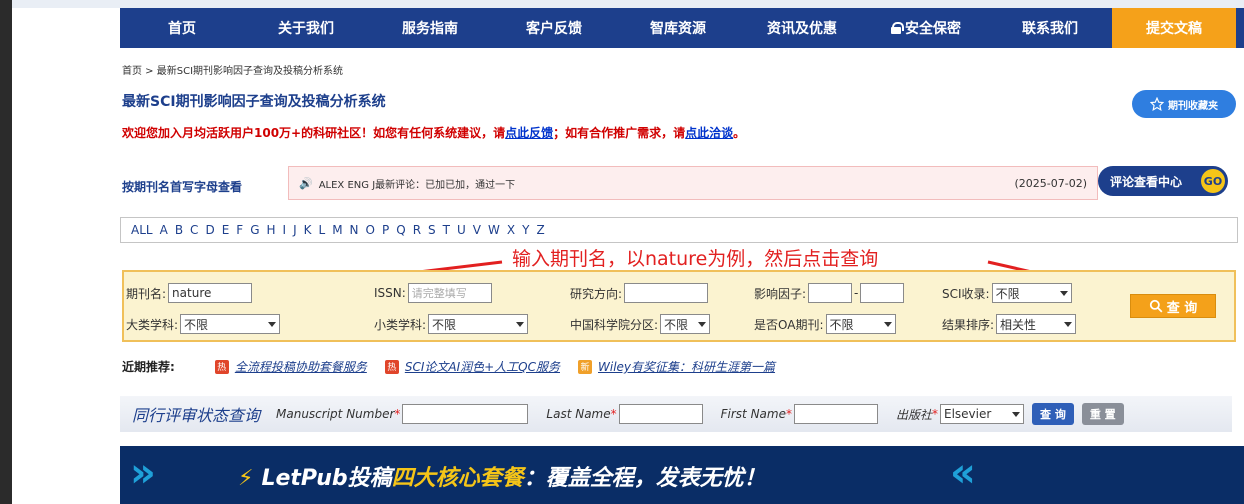  Describe the element at coordinates (1182, 308) in the screenshot. I see `query-label: 查 询` at that location.